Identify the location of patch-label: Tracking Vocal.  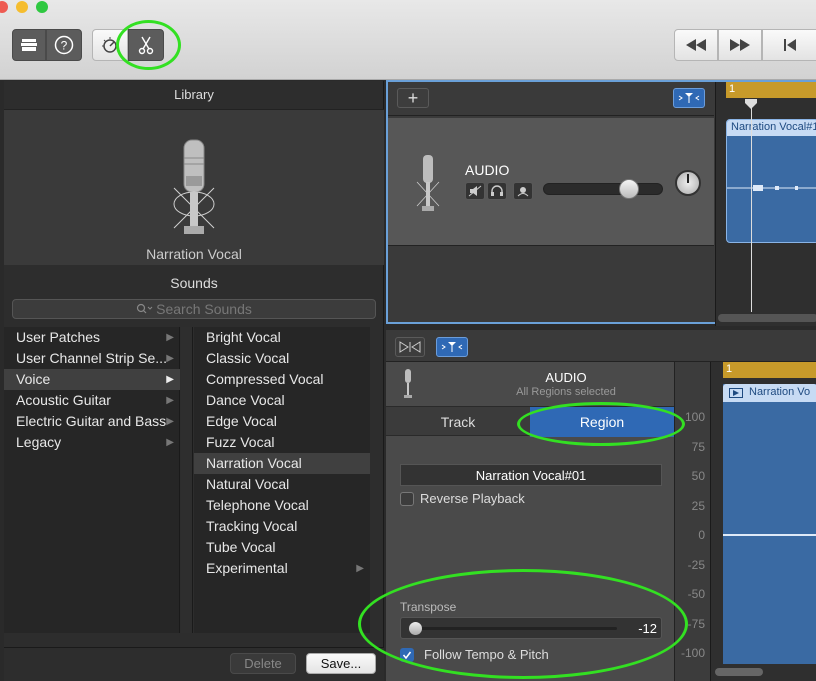
(252, 526).